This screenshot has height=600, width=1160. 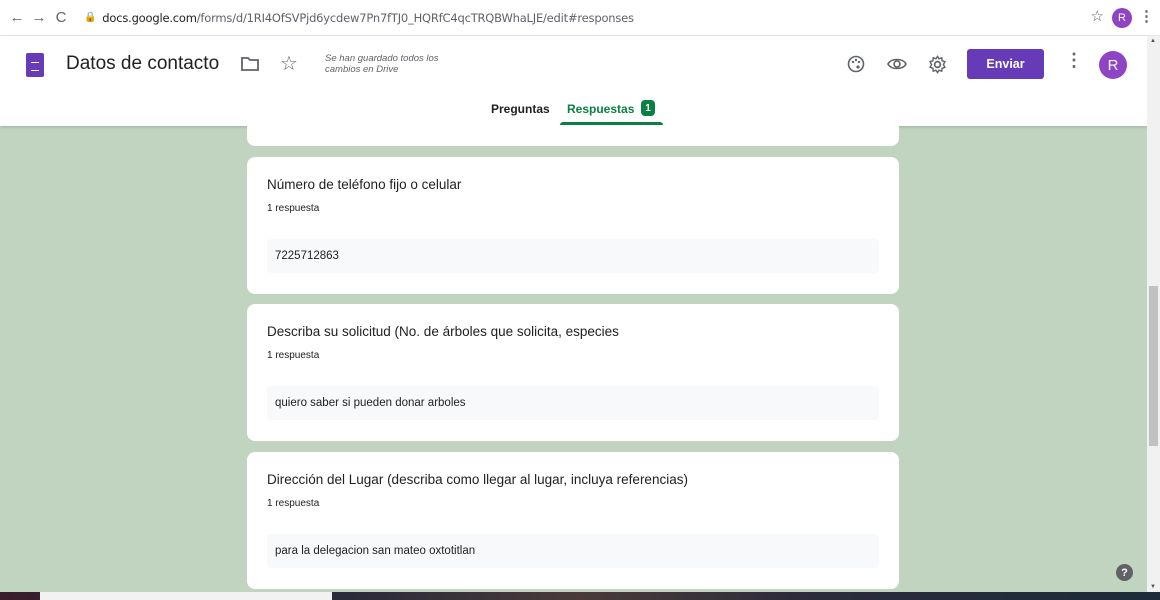 What do you see at coordinates (186, 596) in the screenshot?
I see `taskbar-search-box` at bounding box center [186, 596].